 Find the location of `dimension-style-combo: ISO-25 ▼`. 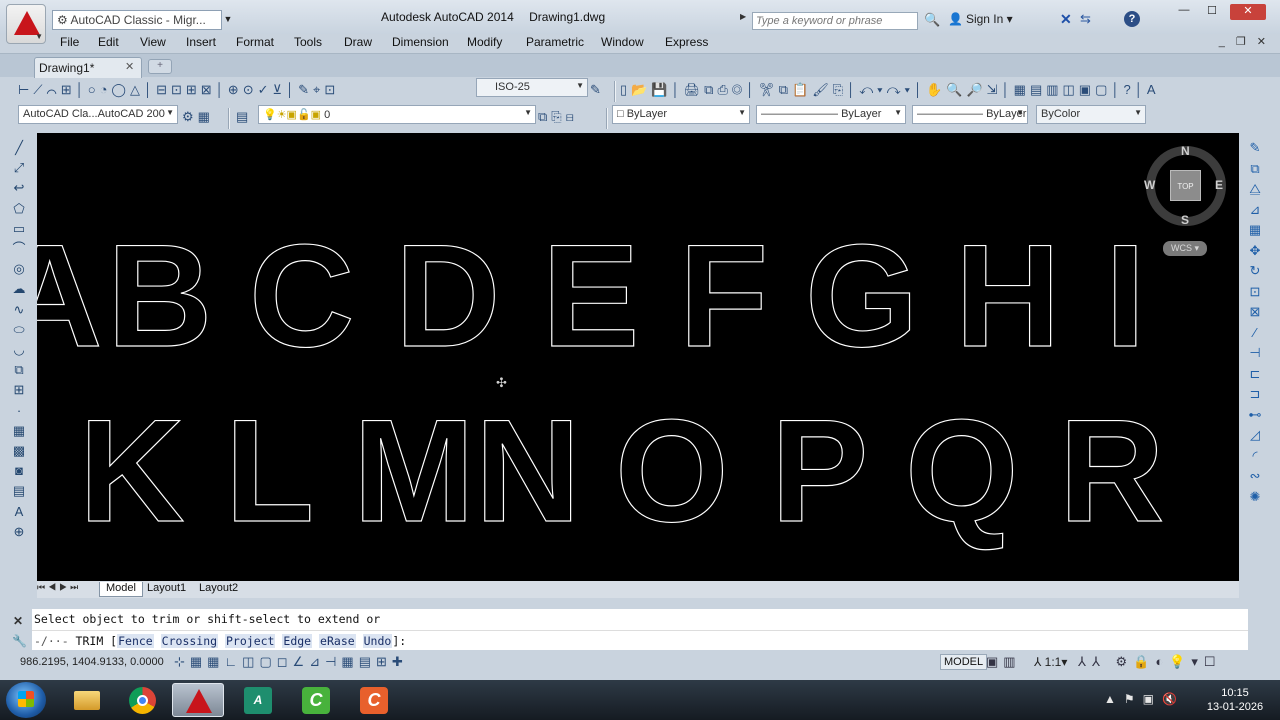

dimension-style-combo: ISO-25 ▼ is located at coordinates (532, 87).